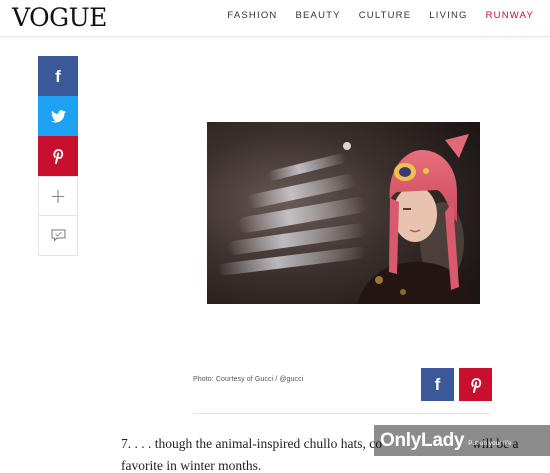  I want to click on share-rail: f +, so click(58, 156).